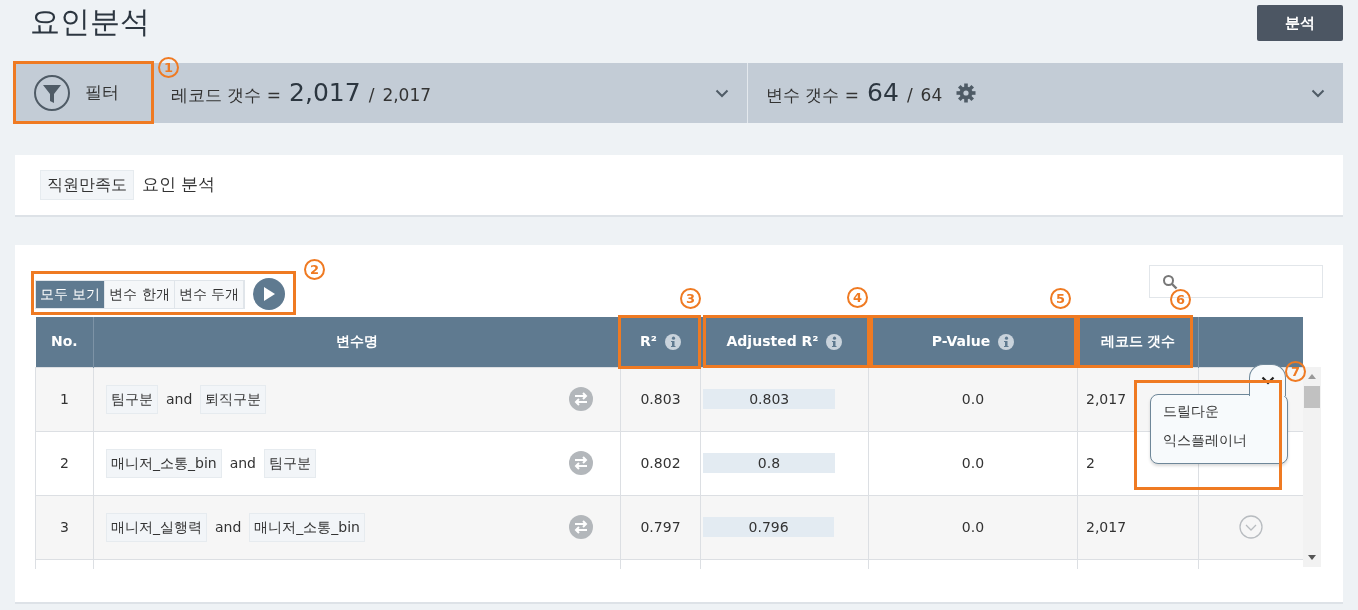 This screenshot has width=1358, height=610. Describe the element at coordinates (1191, 411) in the screenshot. I see `menu-item: 드릴다운` at that location.